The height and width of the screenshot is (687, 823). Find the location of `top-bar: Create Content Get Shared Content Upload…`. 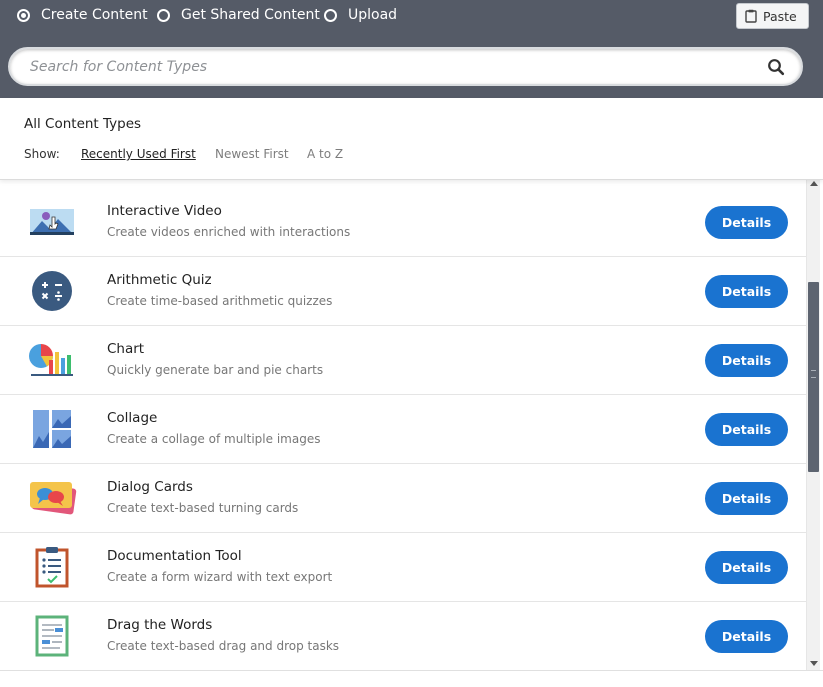

top-bar: Create Content Get Shared Content Upload… is located at coordinates (411, 18).